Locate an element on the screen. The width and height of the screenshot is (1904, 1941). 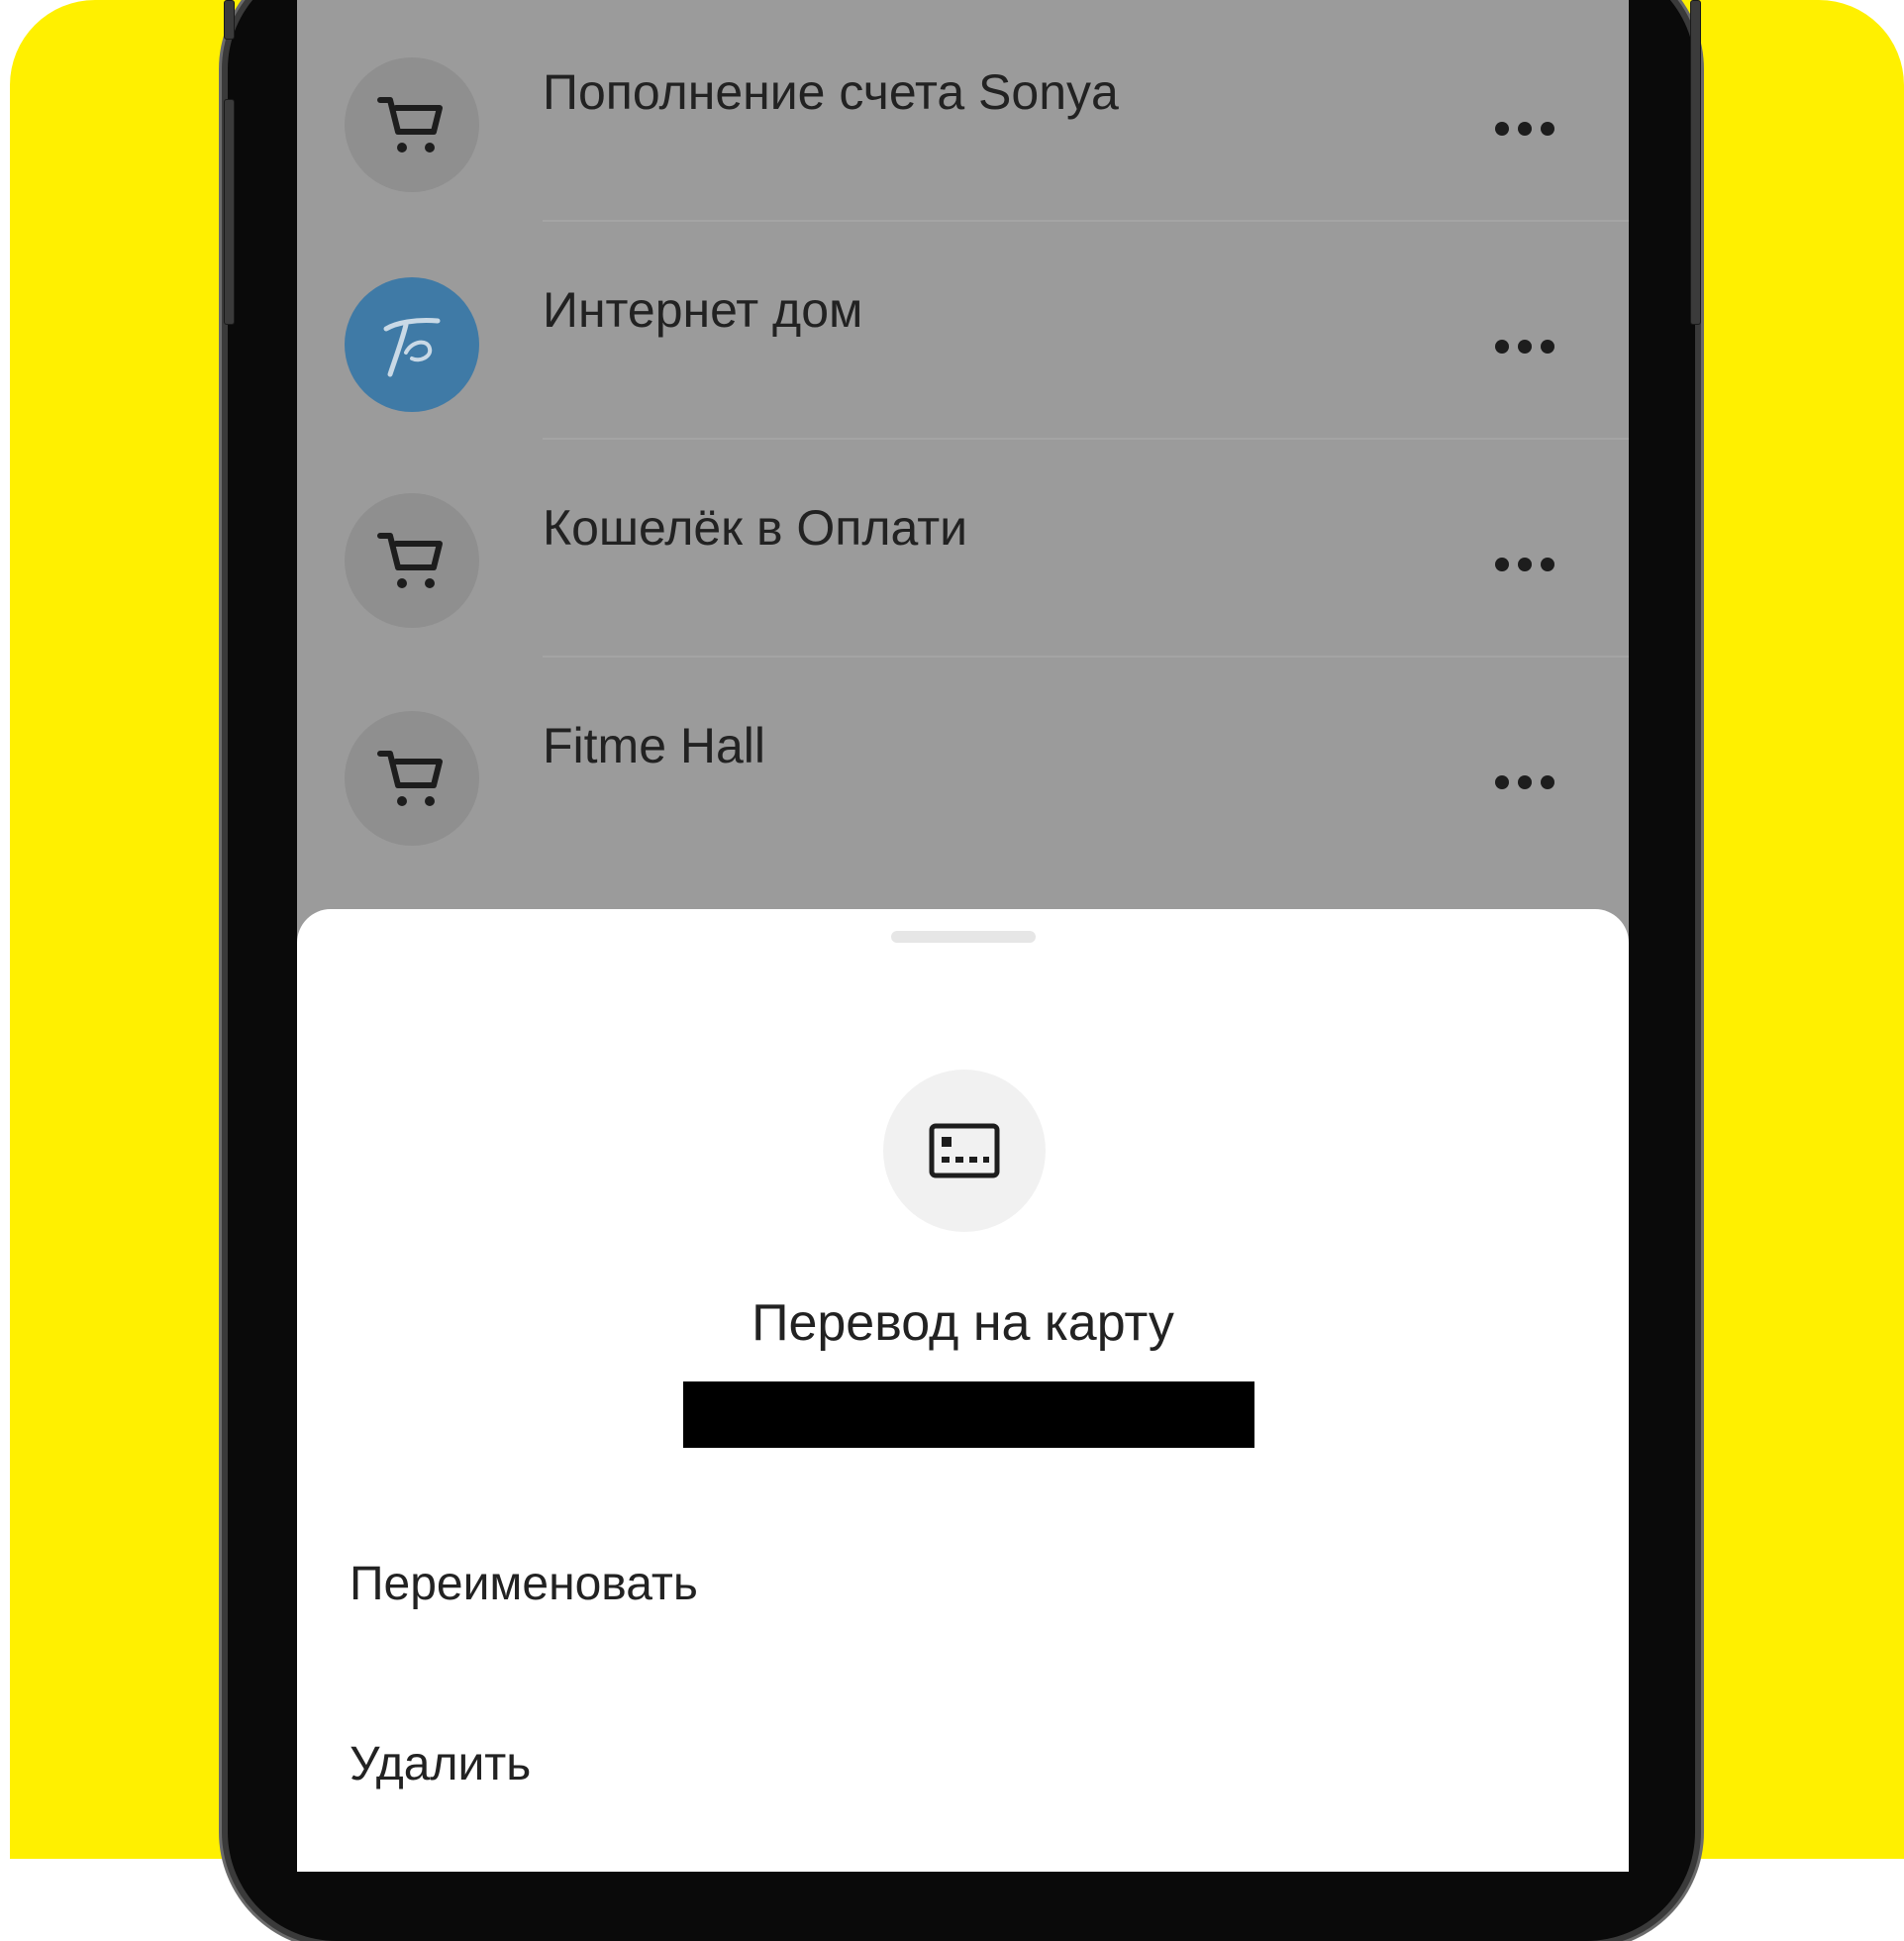
row-title: Пополнение счета Sonya is located at coordinates (831, 92).